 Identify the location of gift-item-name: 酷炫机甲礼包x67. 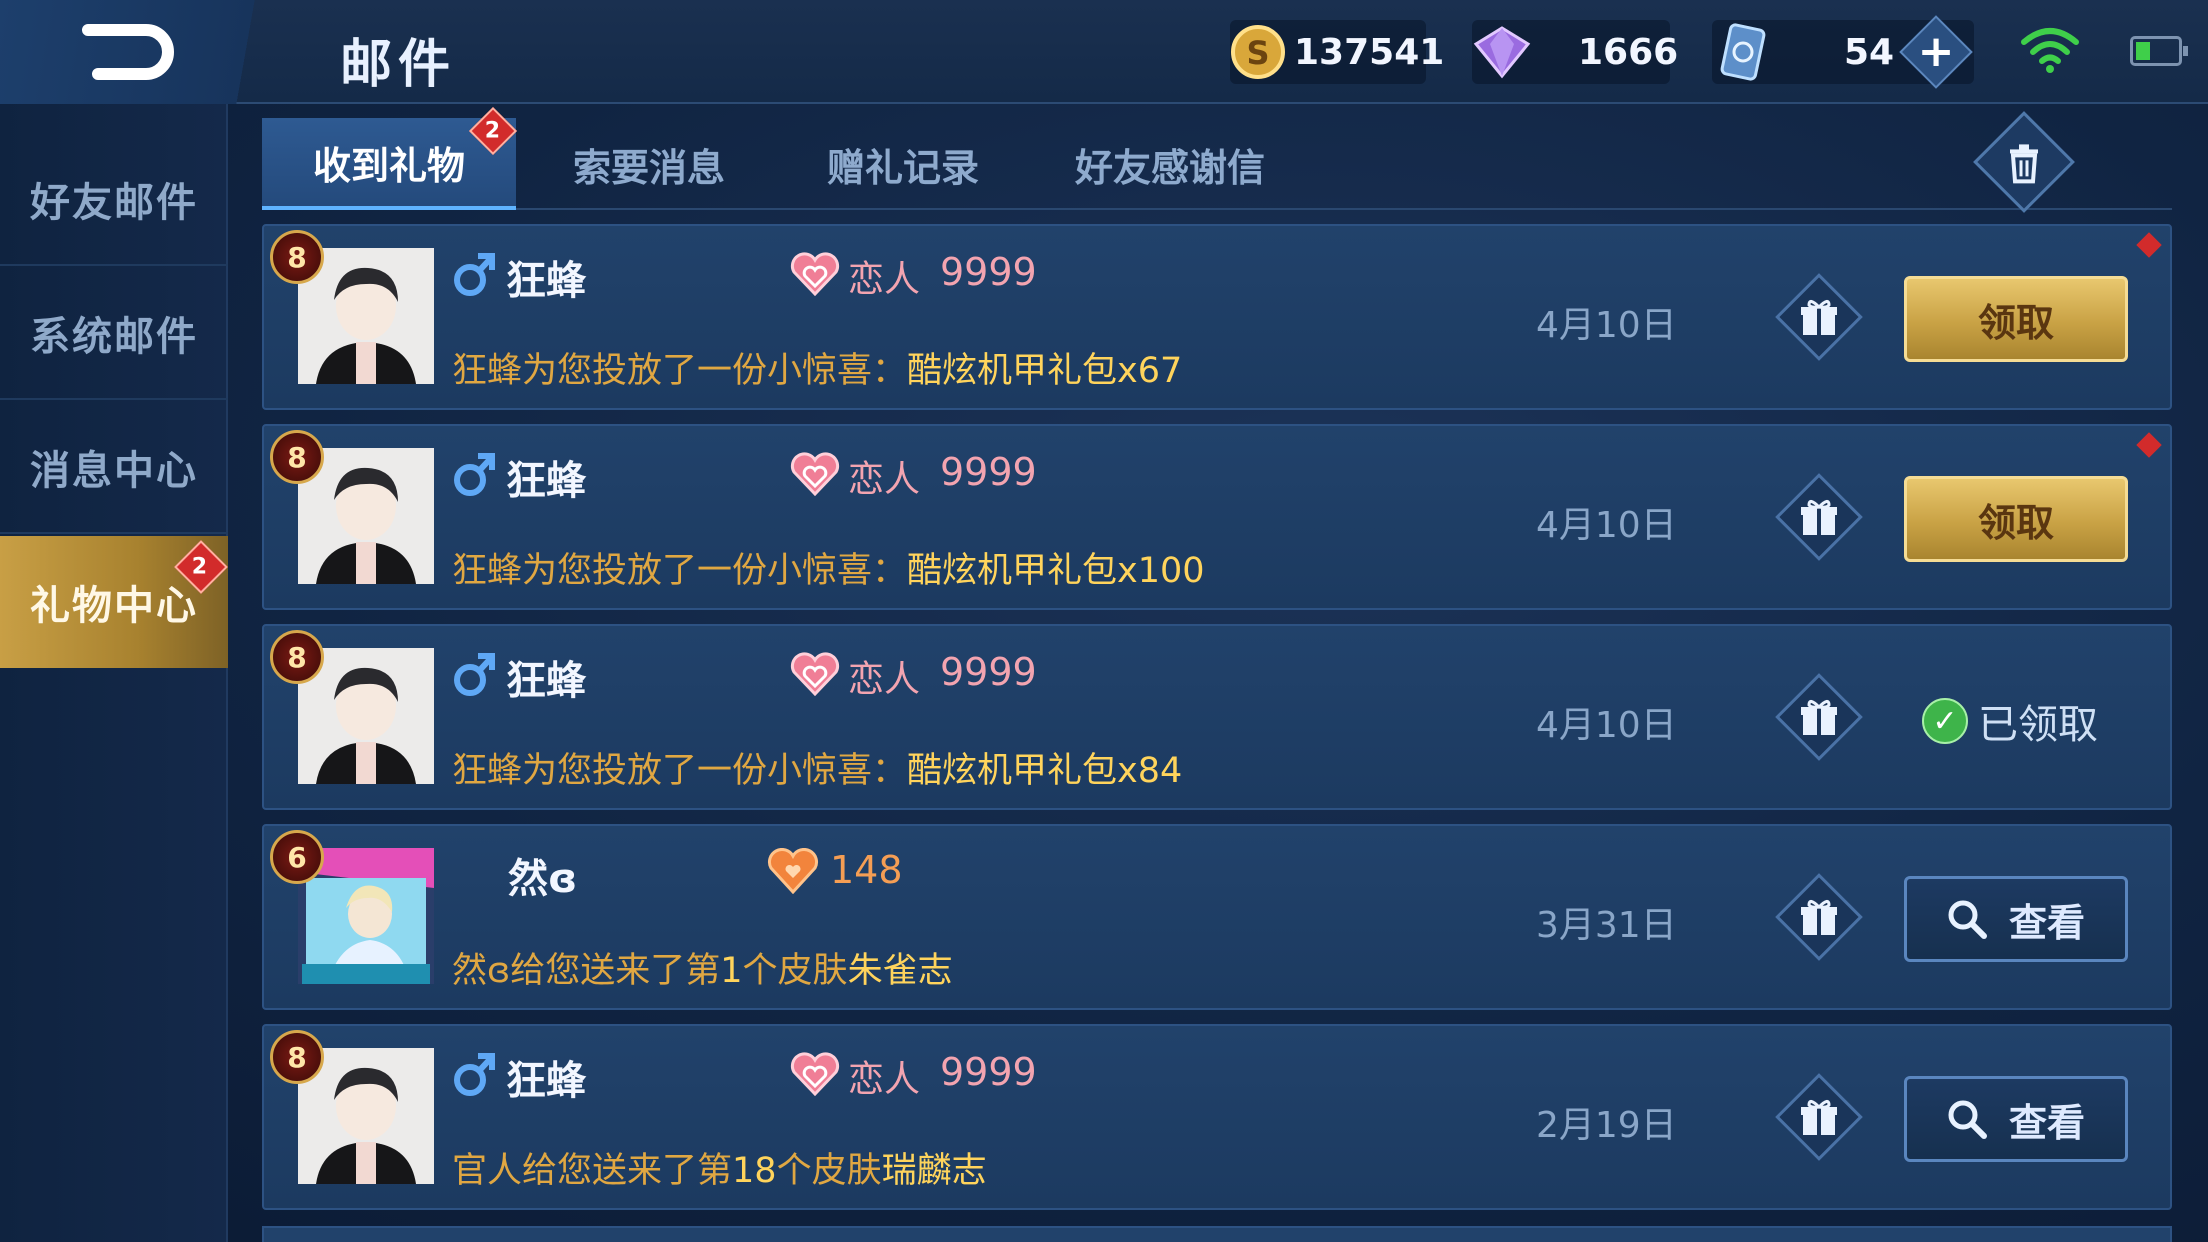
(1045, 371).